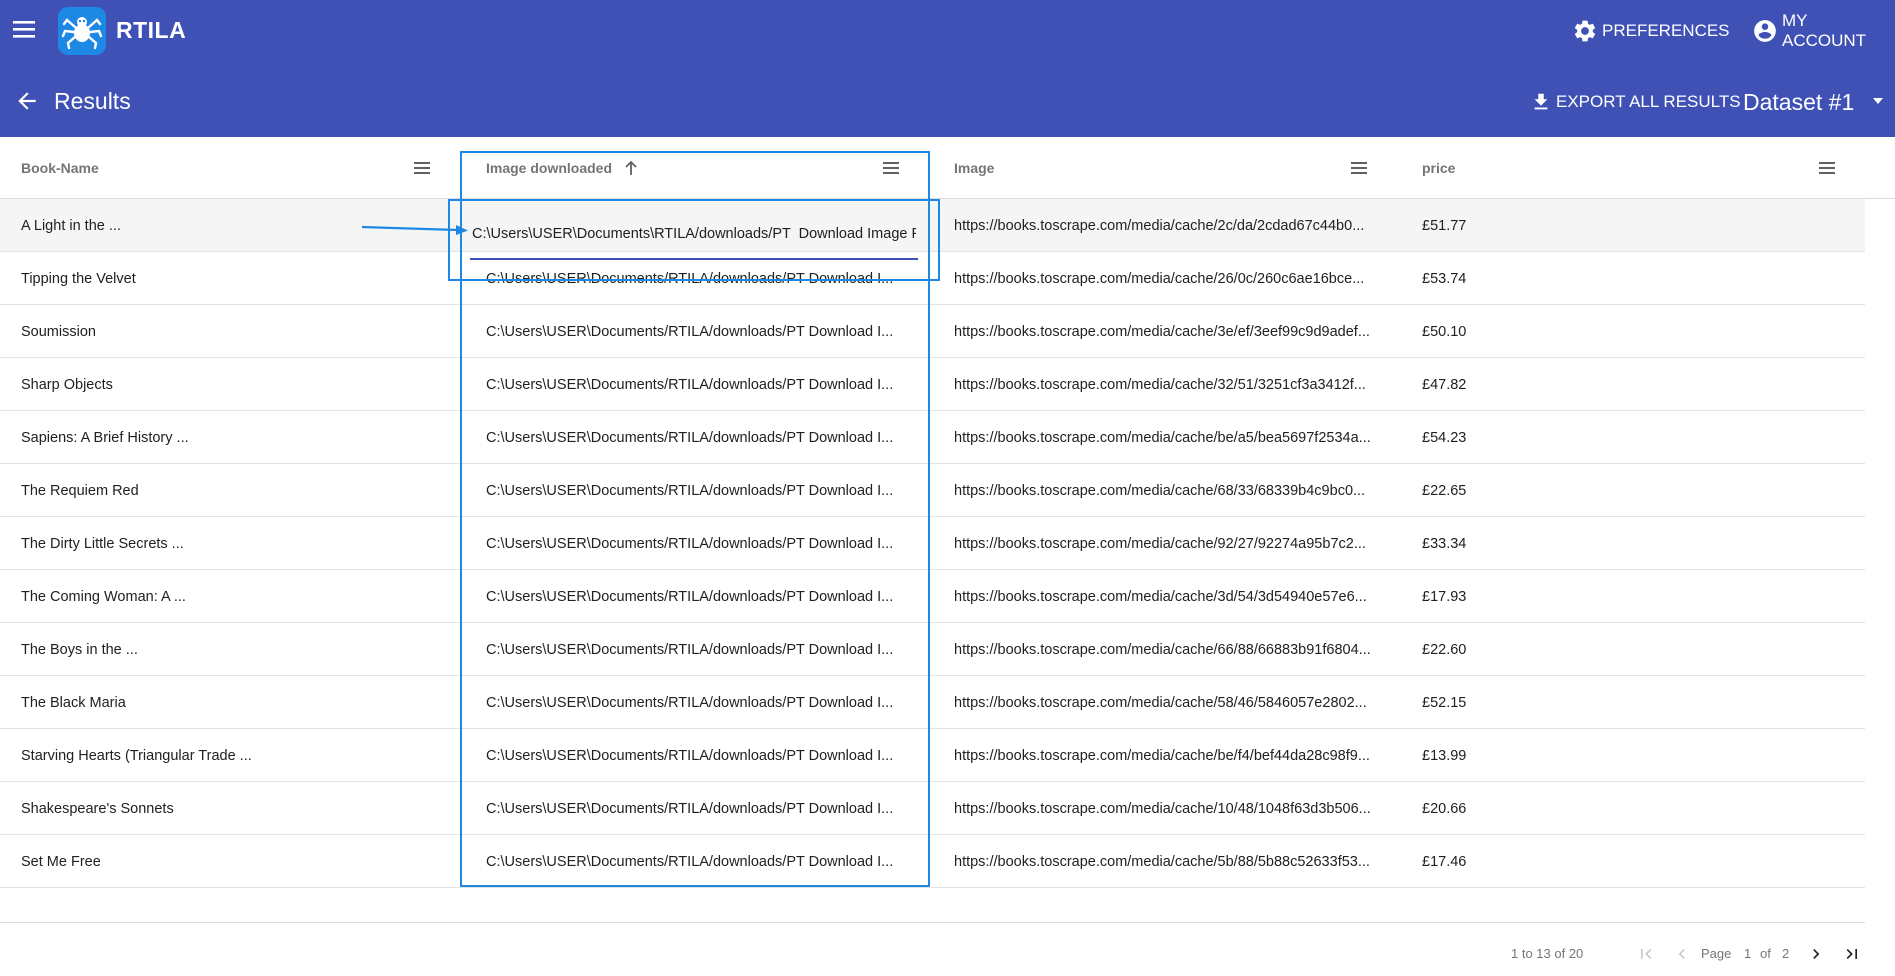 This screenshot has height=976, width=1895. I want to click on column-header-label: Image, so click(974, 168).